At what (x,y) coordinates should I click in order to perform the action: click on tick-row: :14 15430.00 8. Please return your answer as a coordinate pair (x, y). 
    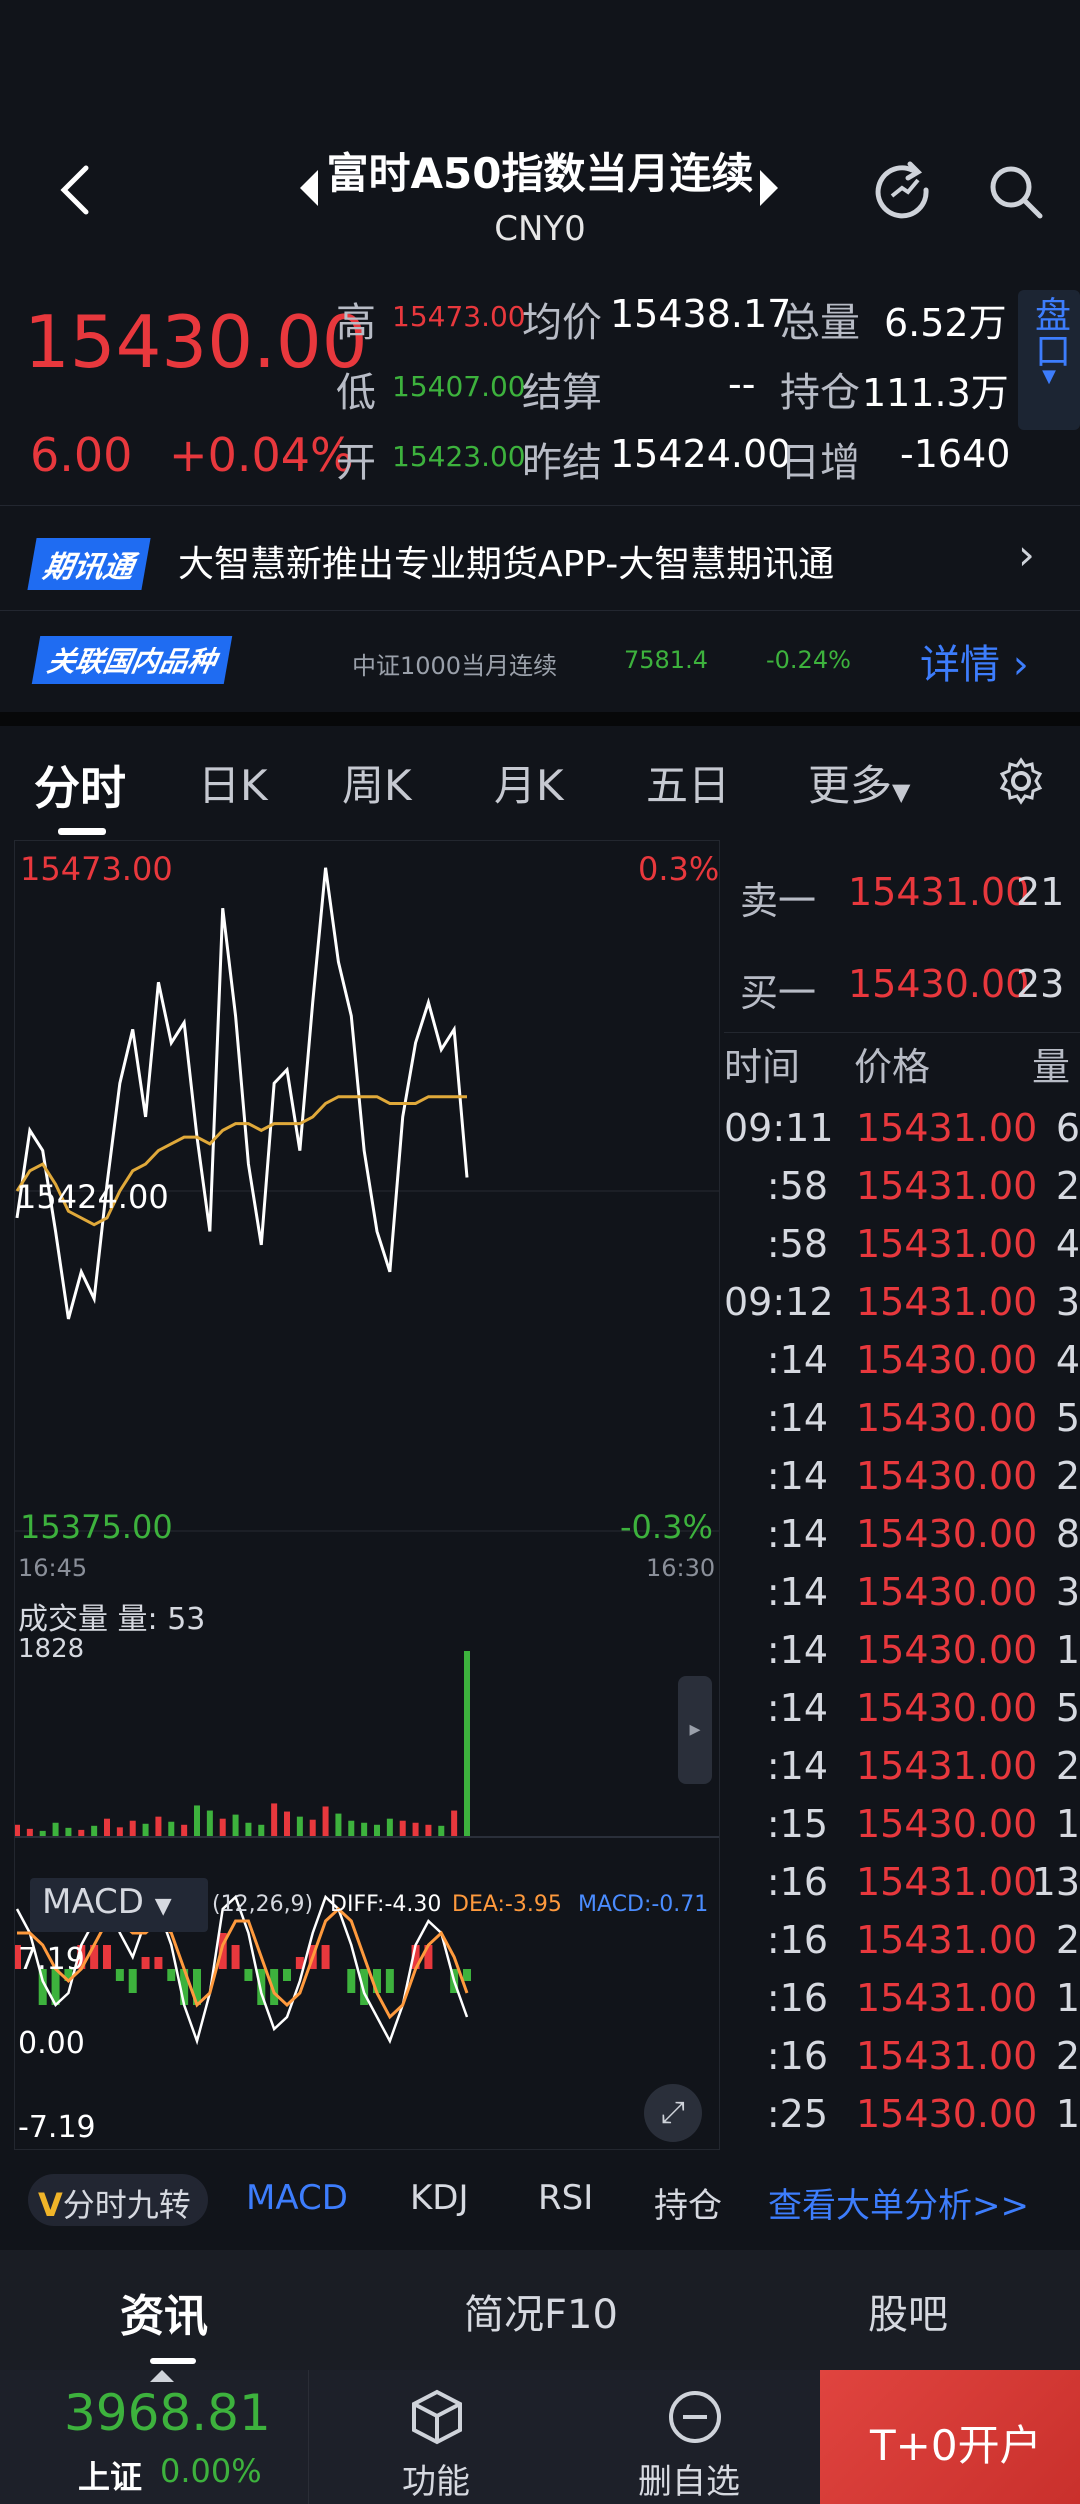
    Looking at the image, I should click on (902, 1541).